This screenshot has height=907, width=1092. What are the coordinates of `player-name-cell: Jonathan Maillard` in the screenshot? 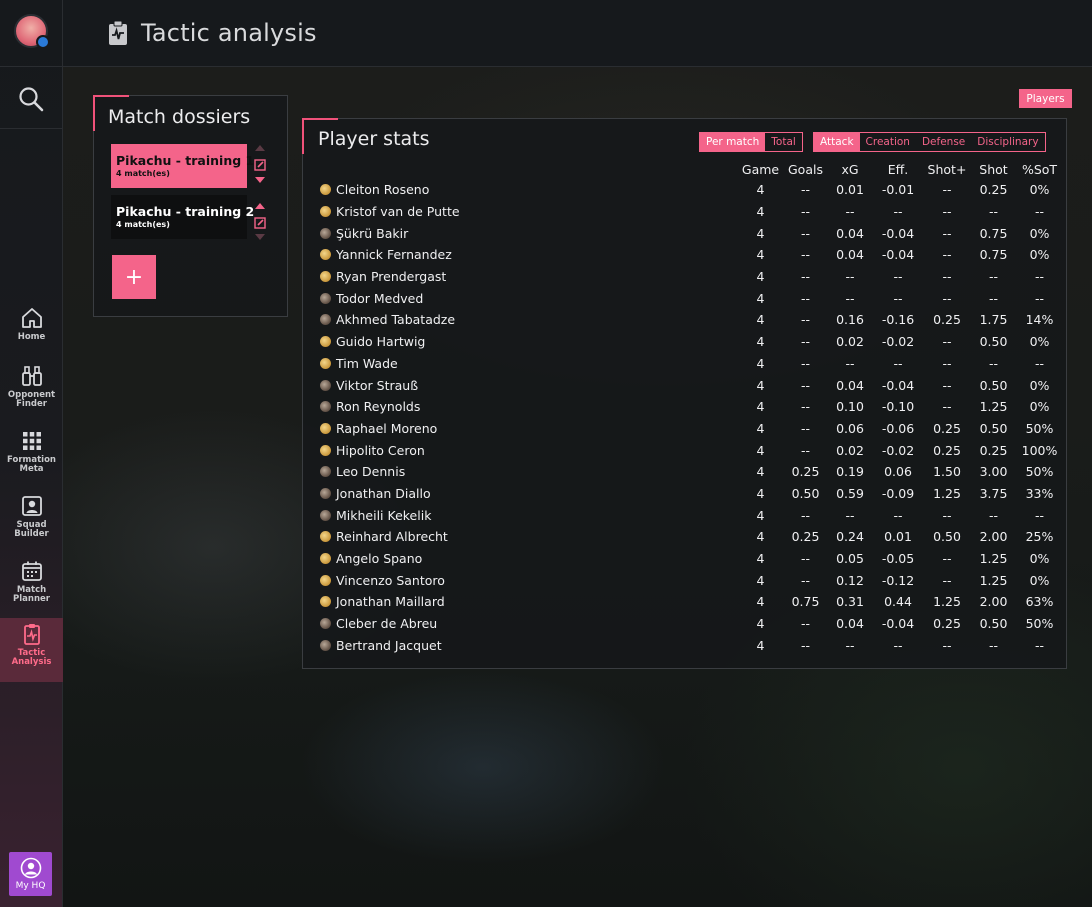 It's located at (528, 602).